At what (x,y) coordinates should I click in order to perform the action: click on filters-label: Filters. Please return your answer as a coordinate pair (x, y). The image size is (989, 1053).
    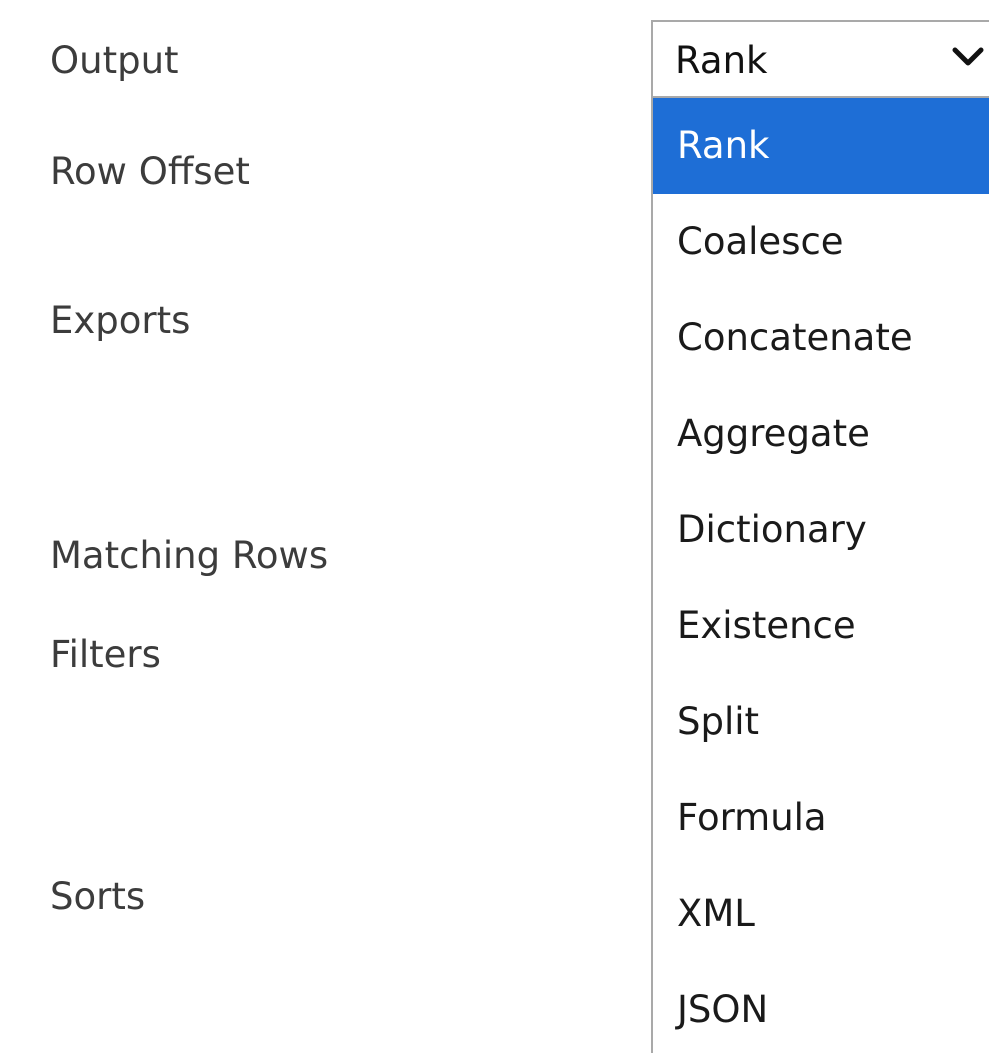
    Looking at the image, I should click on (105, 654).